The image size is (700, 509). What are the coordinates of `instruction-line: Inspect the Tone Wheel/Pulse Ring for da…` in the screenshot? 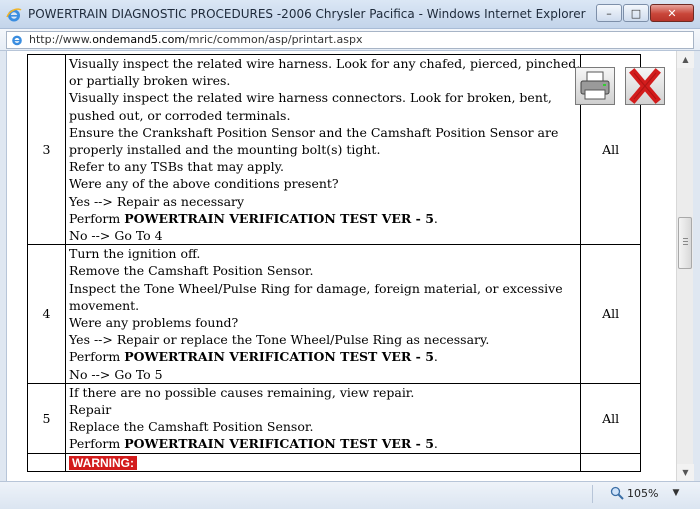 It's located at (316, 288).